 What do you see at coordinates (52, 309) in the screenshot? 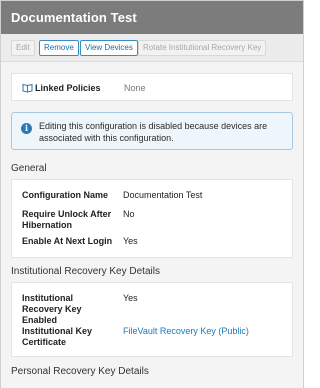
I see `institutional-key-enabled-label: Institutional Recovery Key Enabled` at bounding box center [52, 309].